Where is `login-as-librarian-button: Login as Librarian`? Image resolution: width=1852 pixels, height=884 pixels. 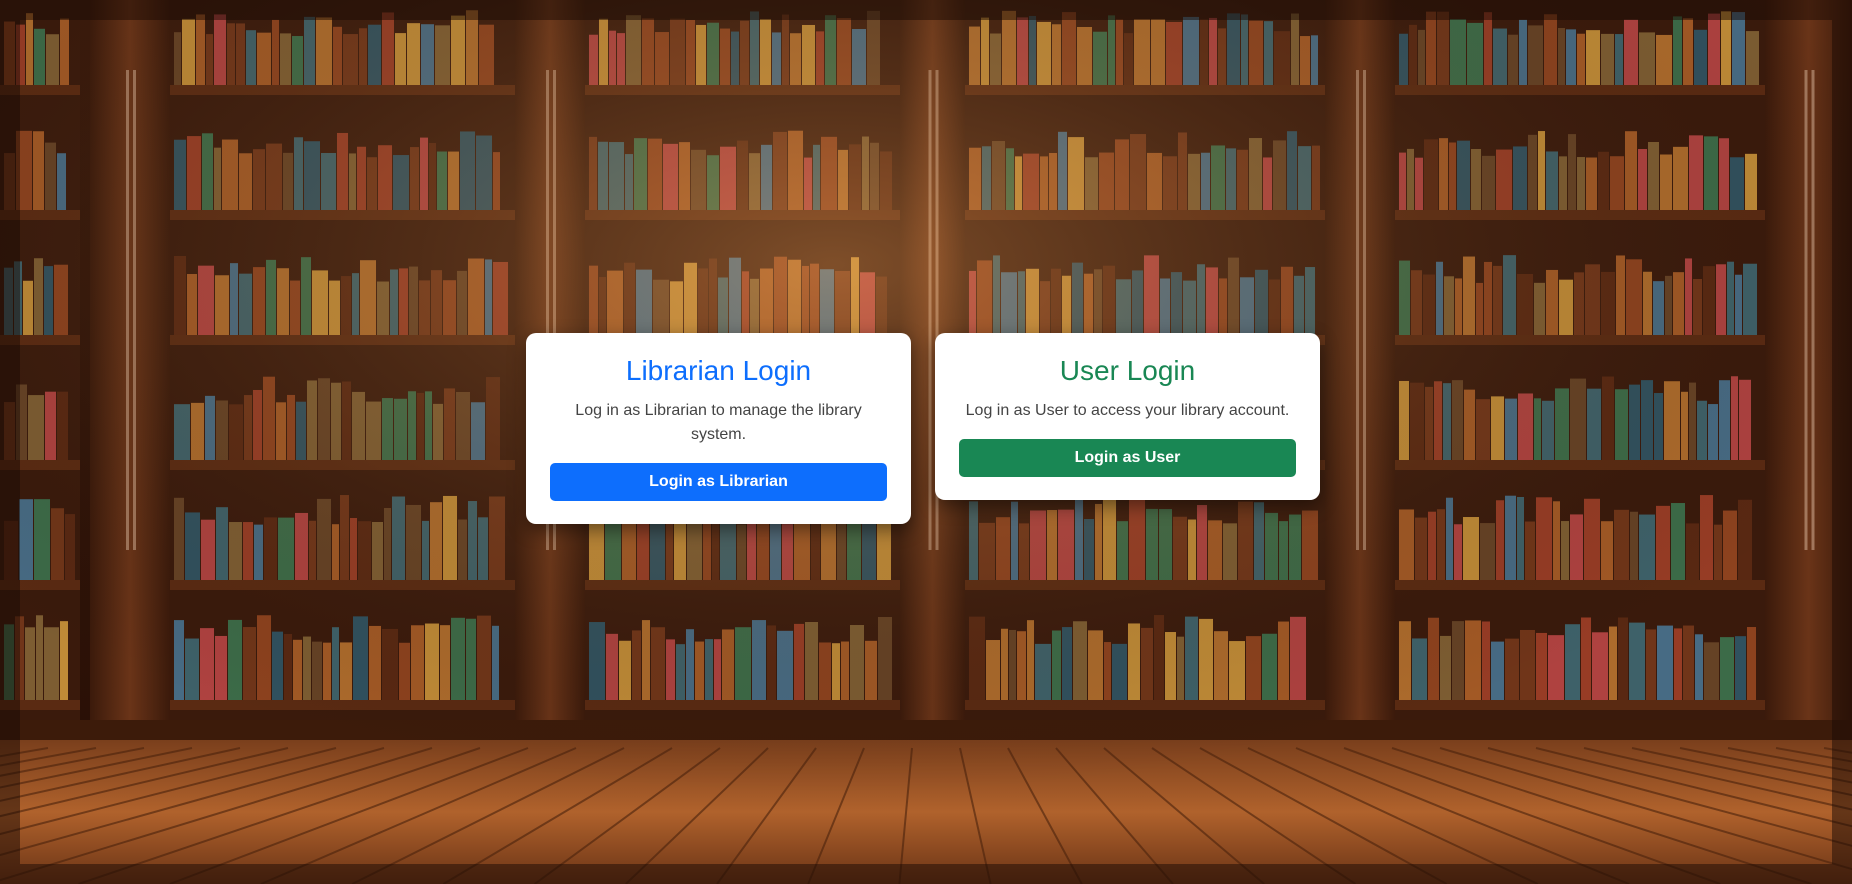 login-as-librarian-button: Login as Librarian is located at coordinates (718, 482).